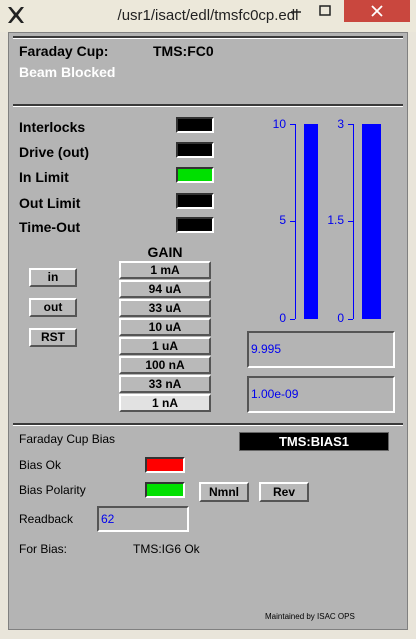 The width and height of the screenshot is (416, 639). What do you see at coordinates (165, 252) in the screenshot?
I see `gain-title: GAIN` at bounding box center [165, 252].